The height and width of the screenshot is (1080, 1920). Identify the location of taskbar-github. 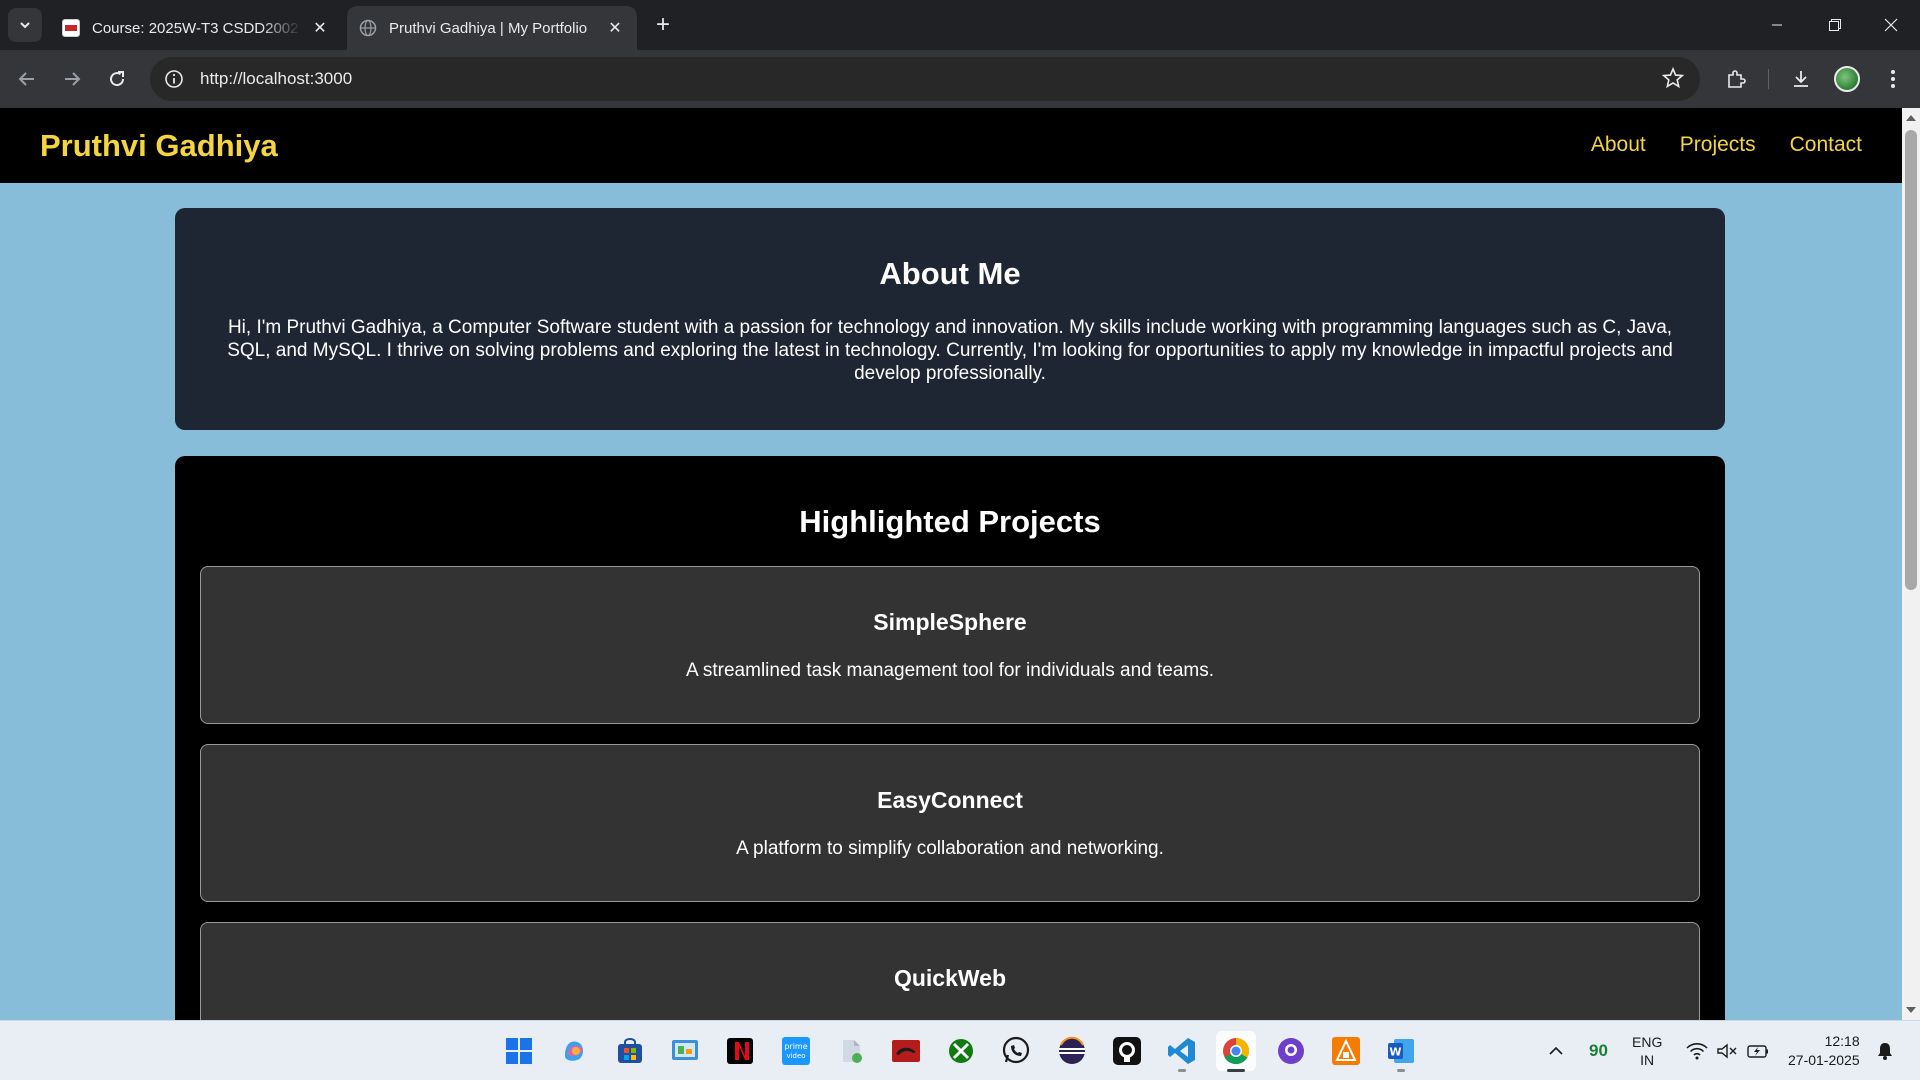
(1127, 1051).